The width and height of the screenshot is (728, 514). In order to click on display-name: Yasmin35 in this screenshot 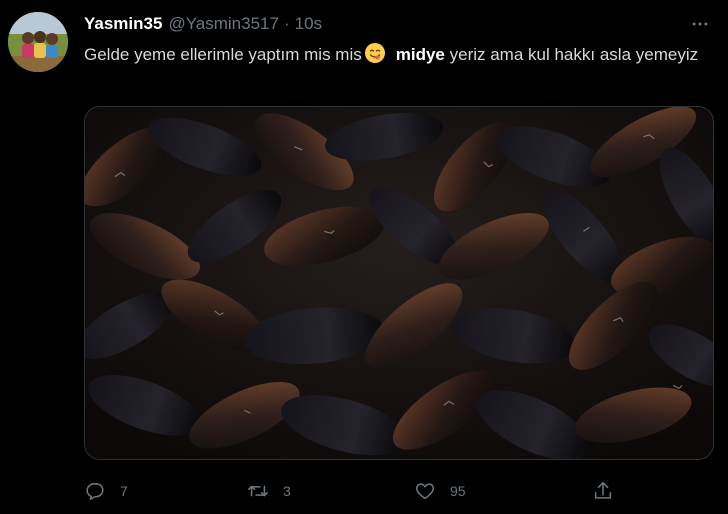, I will do `click(123, 24)`.